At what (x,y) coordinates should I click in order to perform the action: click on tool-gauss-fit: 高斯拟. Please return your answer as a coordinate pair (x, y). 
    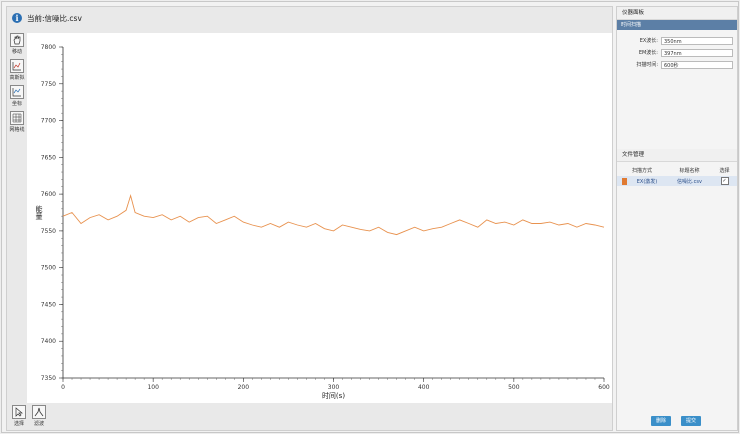
    Looking at the image, I should click on (17, 70).